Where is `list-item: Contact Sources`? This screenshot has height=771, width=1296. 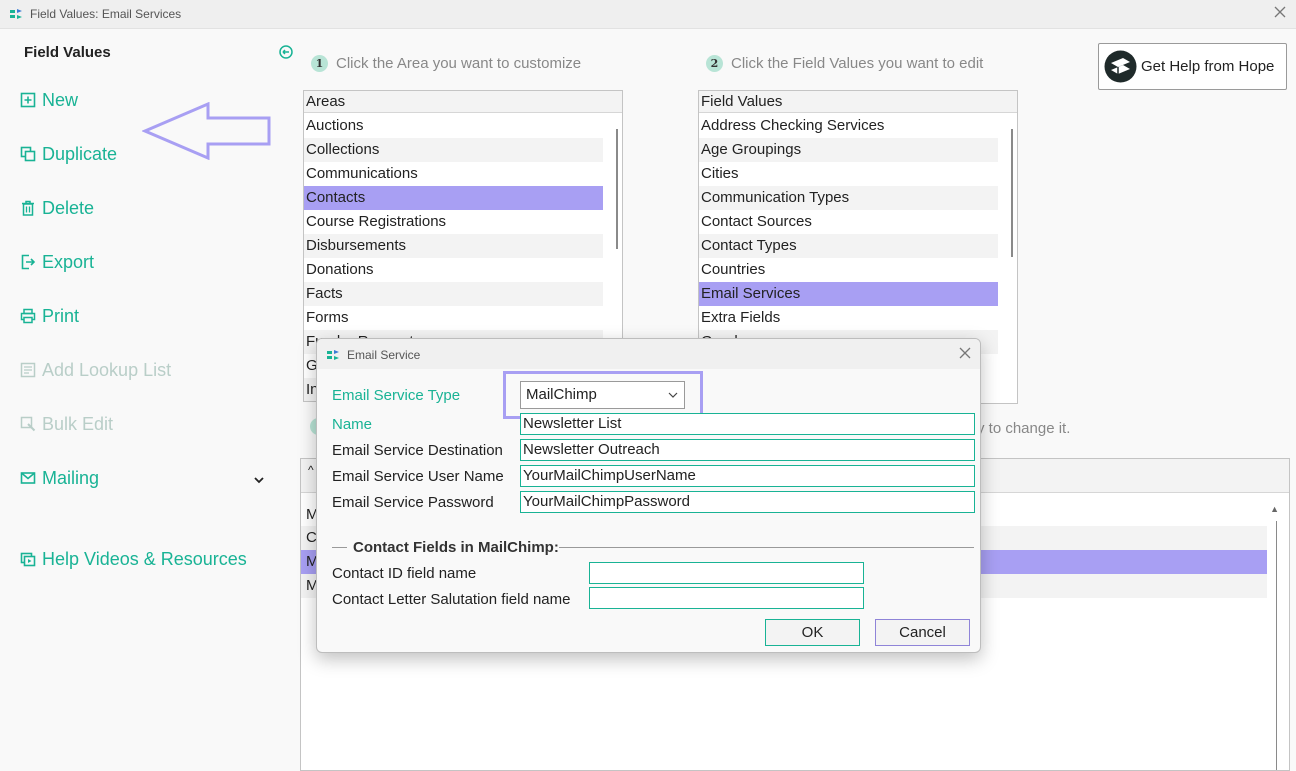
list-item: Contact Sources is located at coordinates (848, 222).